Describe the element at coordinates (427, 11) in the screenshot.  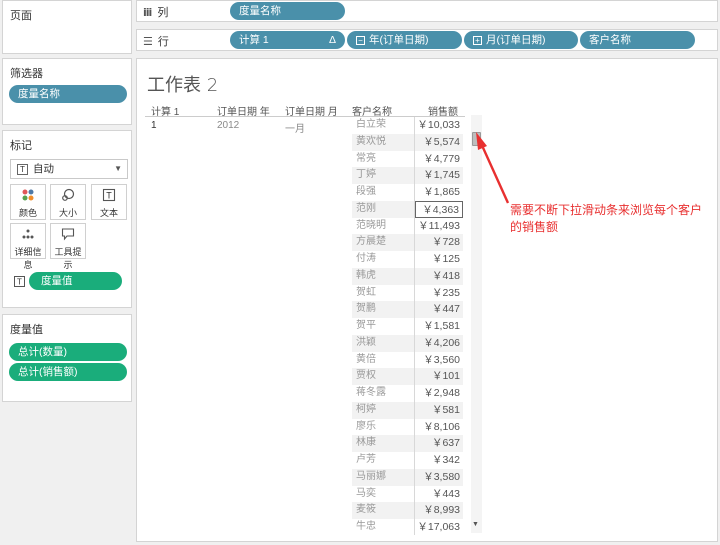
I see `columns-shelf: iii 列 度量名称` at that location.